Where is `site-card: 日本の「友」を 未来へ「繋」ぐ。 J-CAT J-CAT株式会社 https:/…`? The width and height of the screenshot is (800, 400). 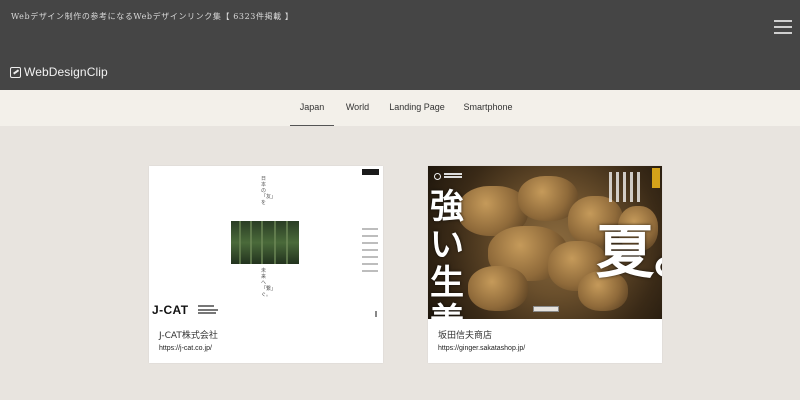
site-card: 日本の「友」を 未来へ「繋」ぐ。 J-CAT J-CAT株式会社 https:/… is located at coordinates (266, 264).